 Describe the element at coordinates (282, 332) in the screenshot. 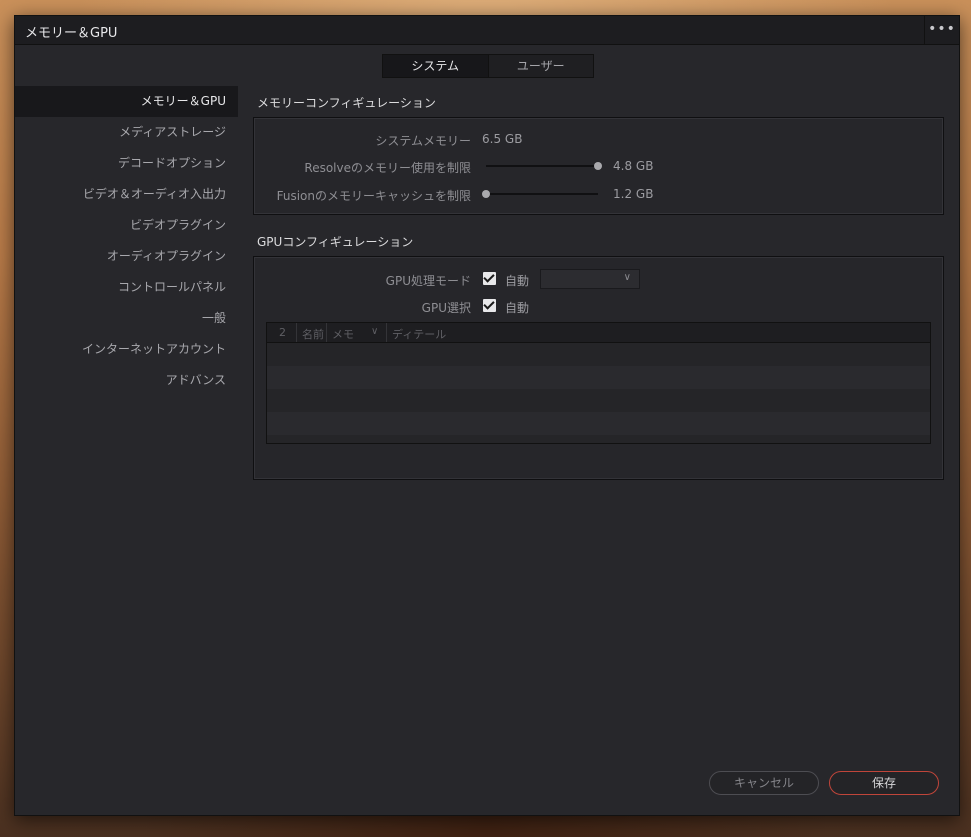

I see `gpu-column-index: 2` at that location.